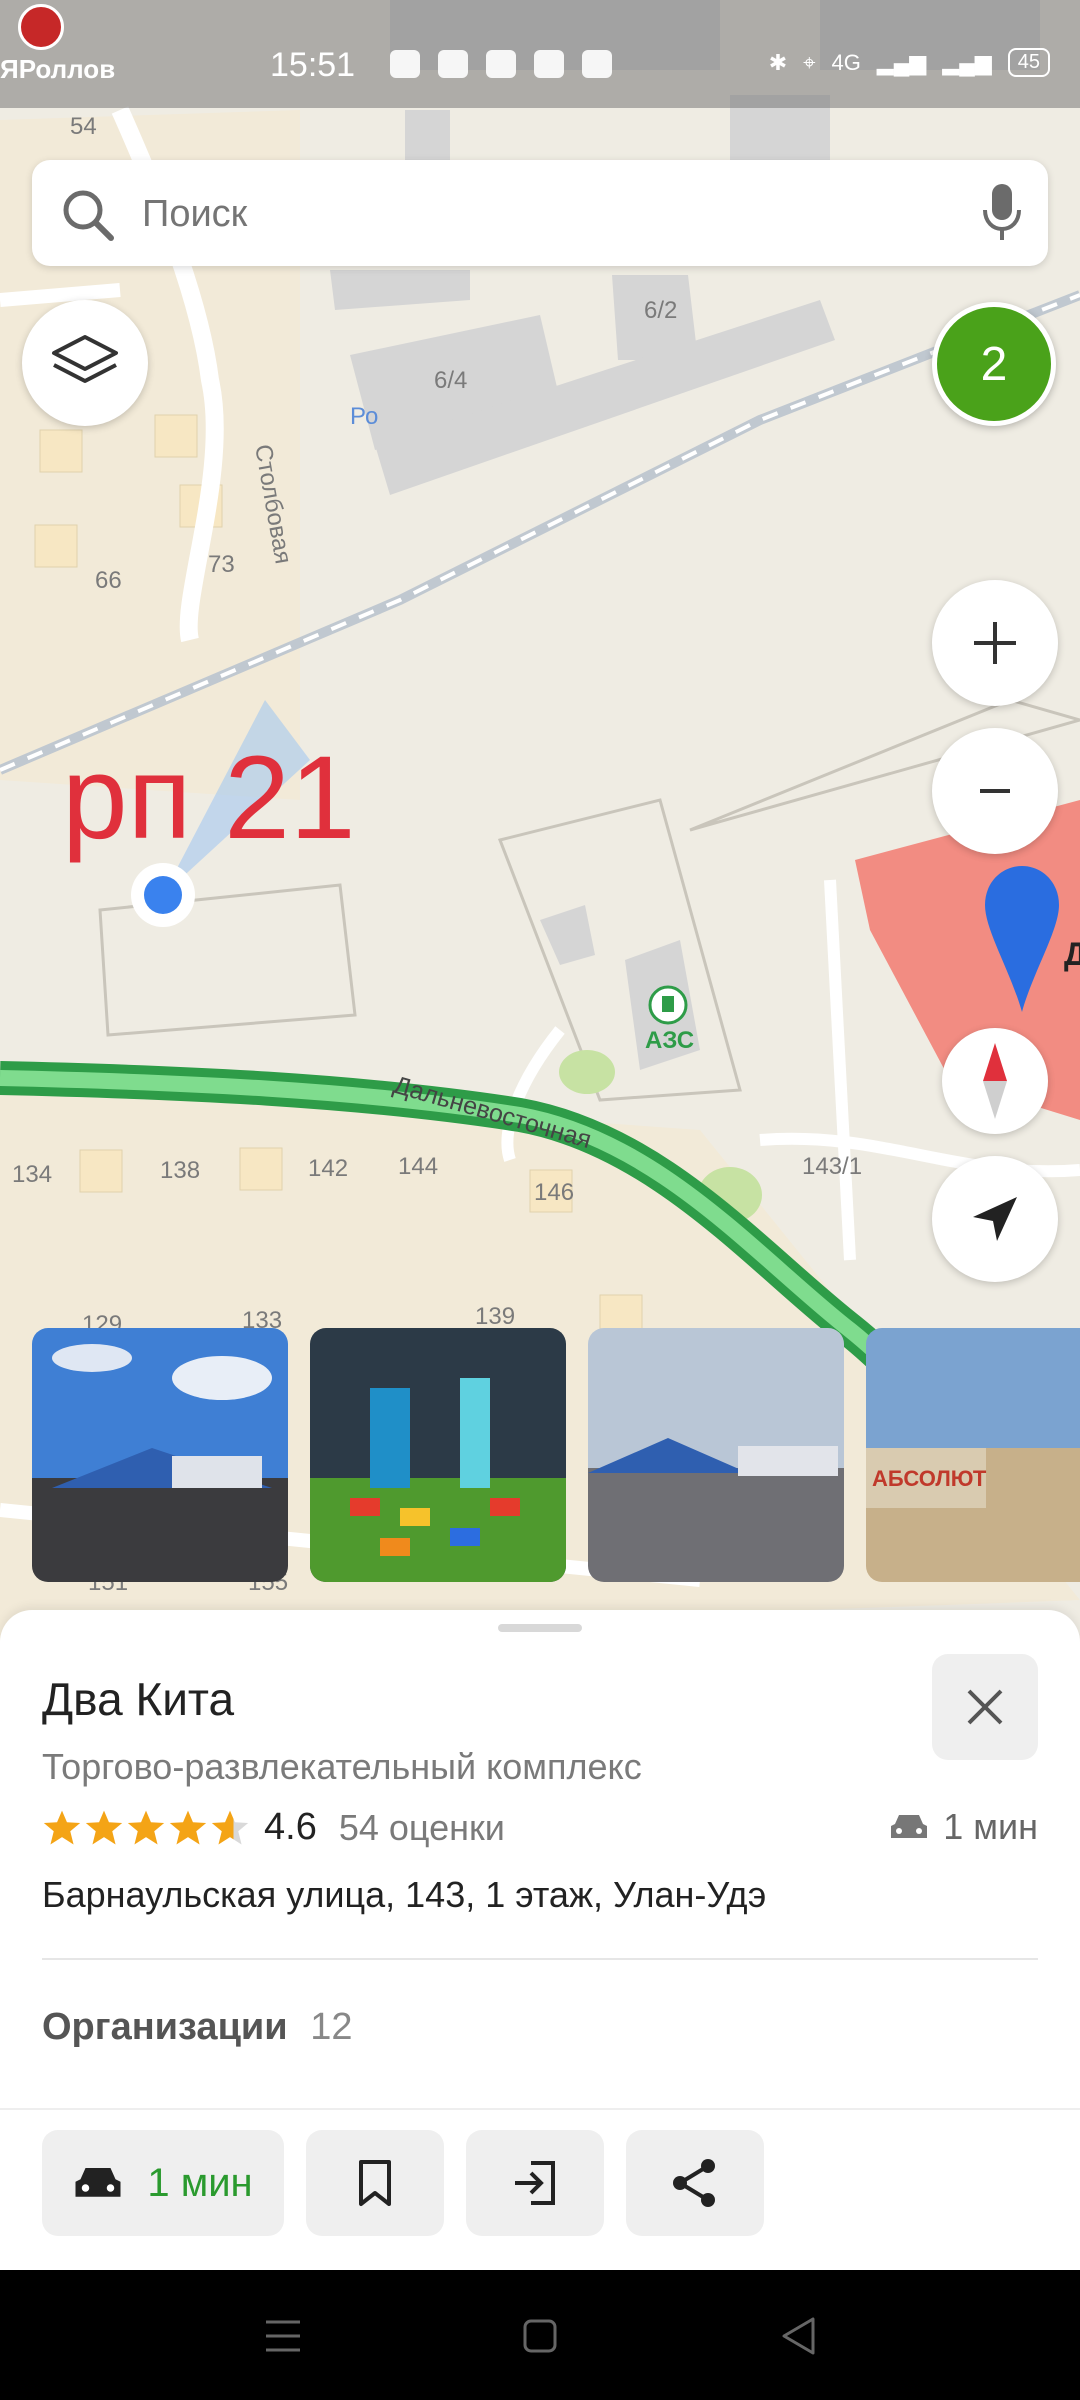 The height and width of the screenshot is (2400, 1080). Describe the element at coordinates (554, 1192) in the screenshot. I see `map-label: 146` at that location.